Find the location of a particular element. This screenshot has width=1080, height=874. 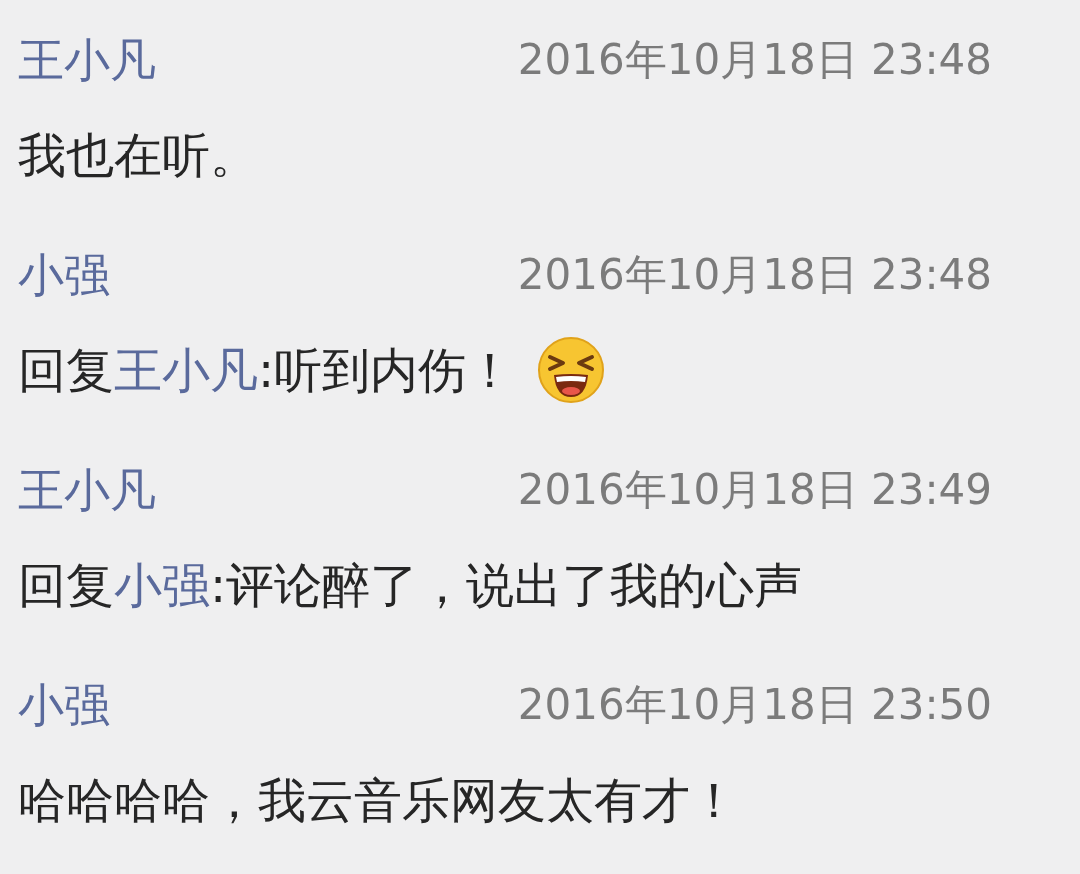

timestamp: 2016年10月18日 23:50 is located at coordinates (754, 705).